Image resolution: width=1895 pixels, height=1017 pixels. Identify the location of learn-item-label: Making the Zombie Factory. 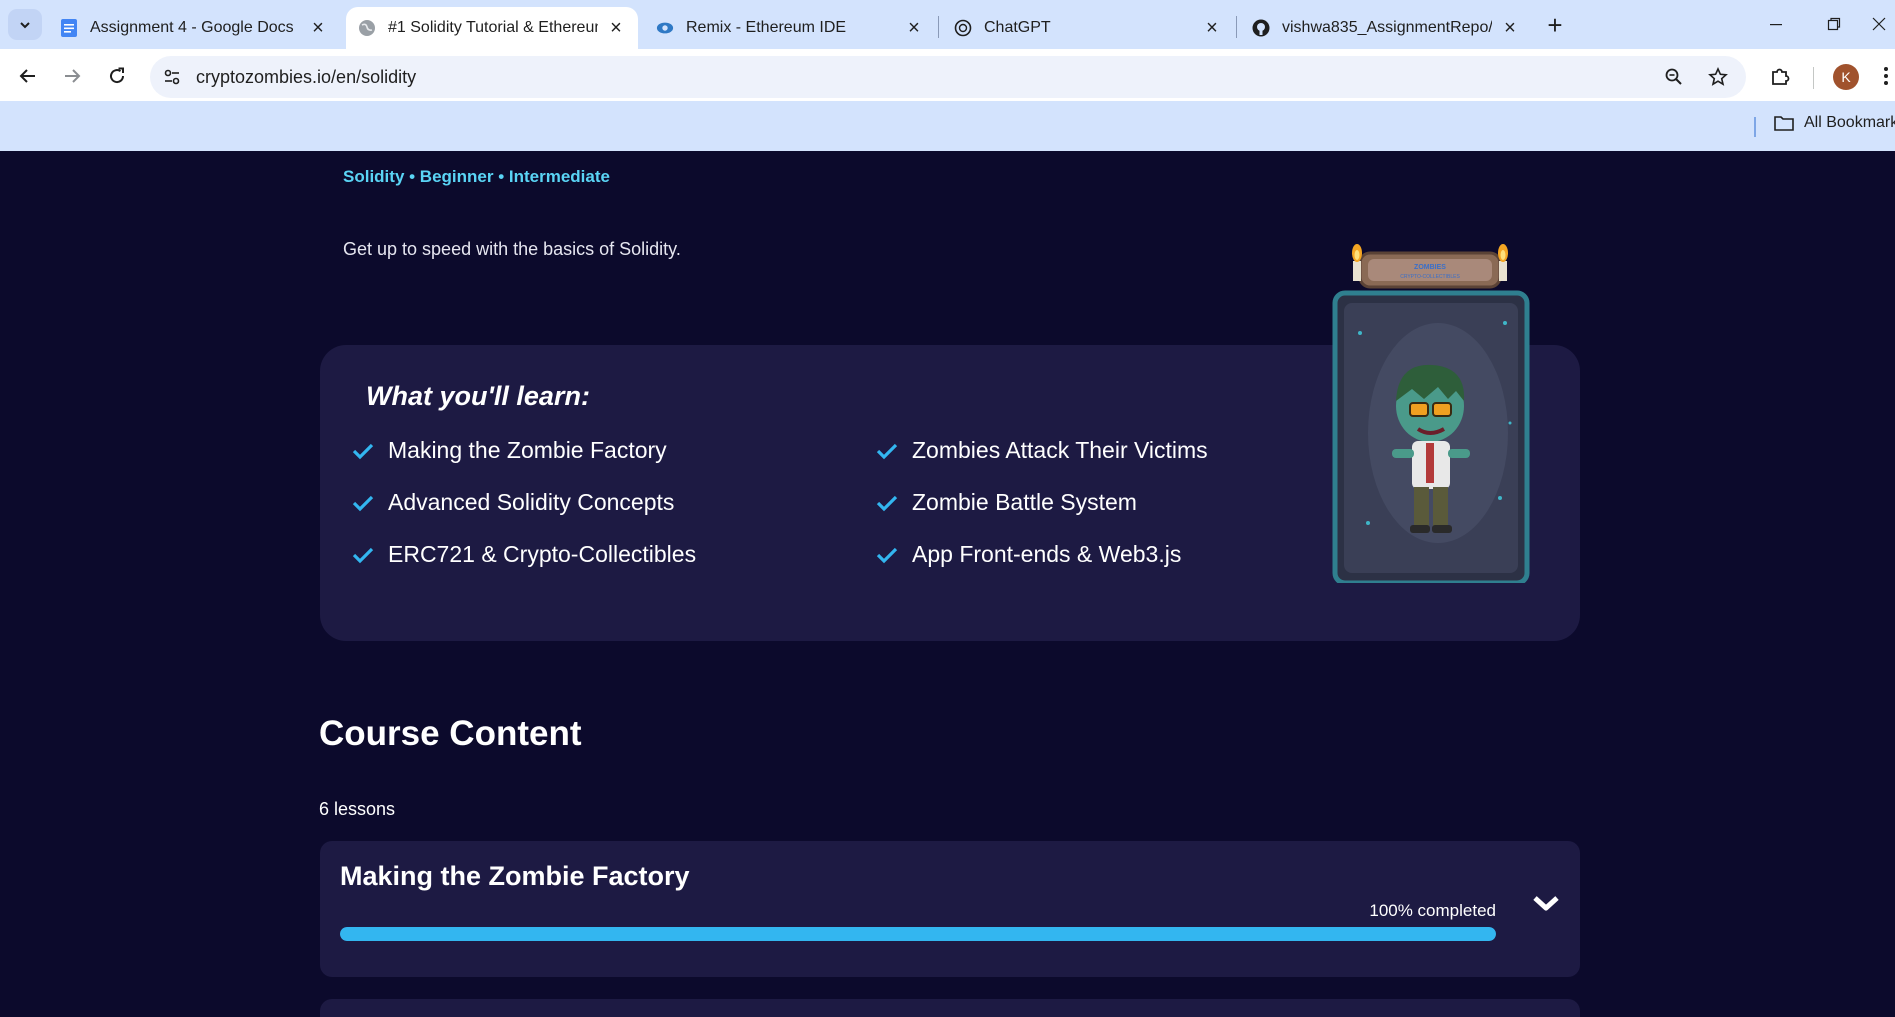
(527, 450).